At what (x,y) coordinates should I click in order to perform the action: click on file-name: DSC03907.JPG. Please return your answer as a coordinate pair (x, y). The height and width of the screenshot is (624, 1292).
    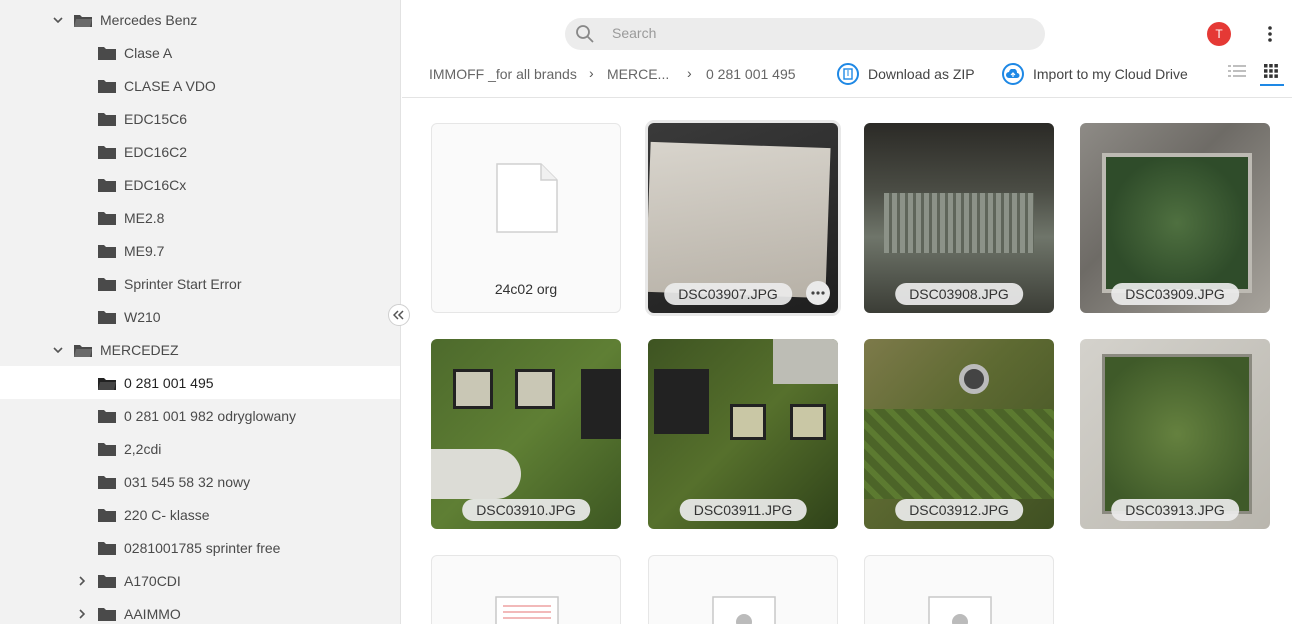
    Looking at the image, I should click on (728, 294).